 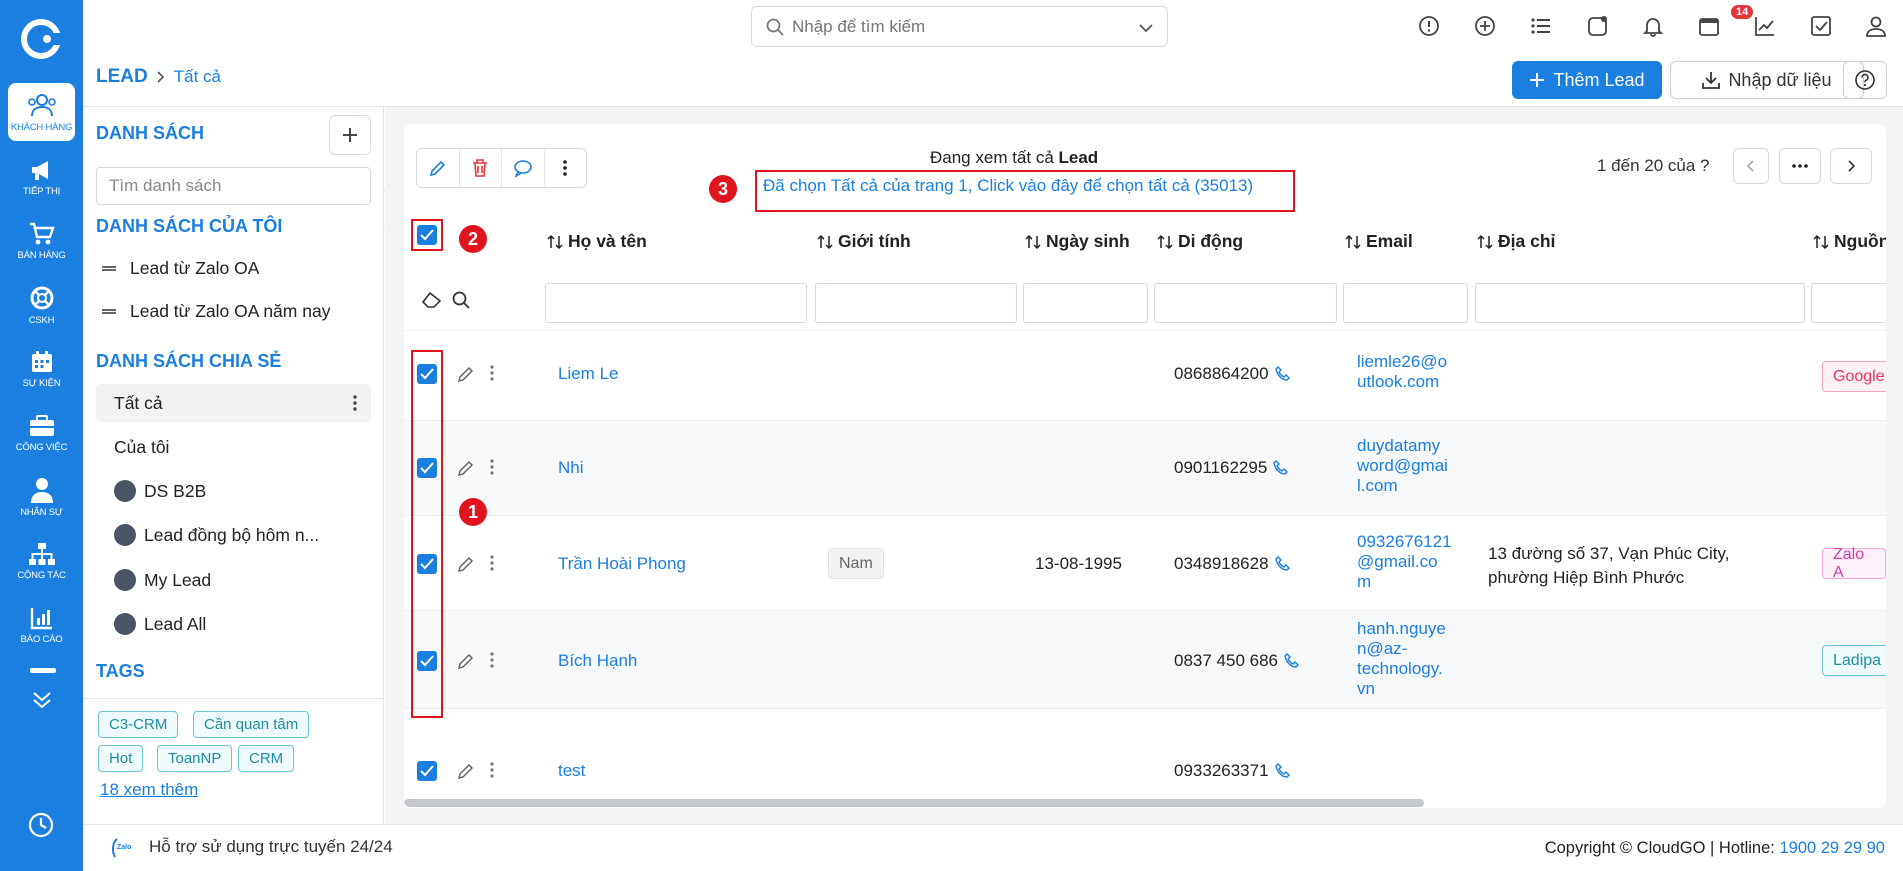 I want to click on list-item-my-1: Lead từ Zalo OA năm nay, so click(x=233, y=311).